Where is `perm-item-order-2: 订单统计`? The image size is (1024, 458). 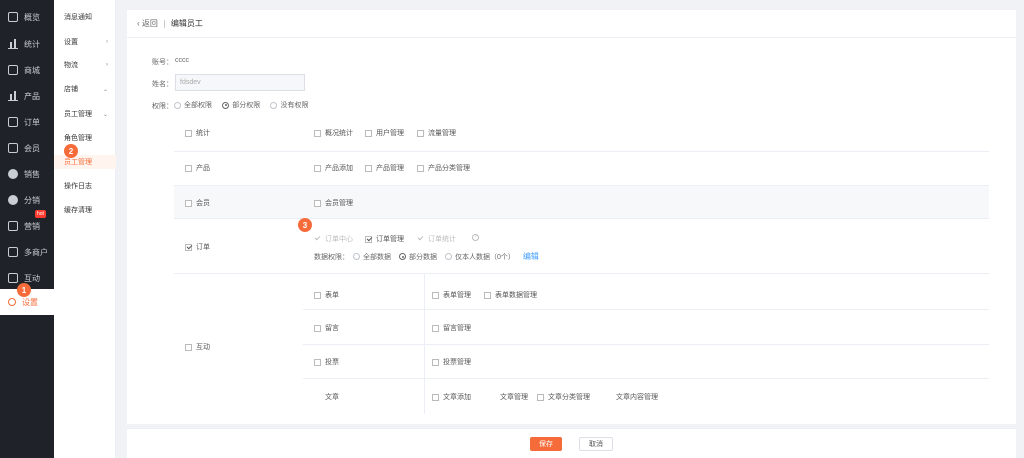 perm-item-order-2: 订单统计 is located at coordinates (436, 239).